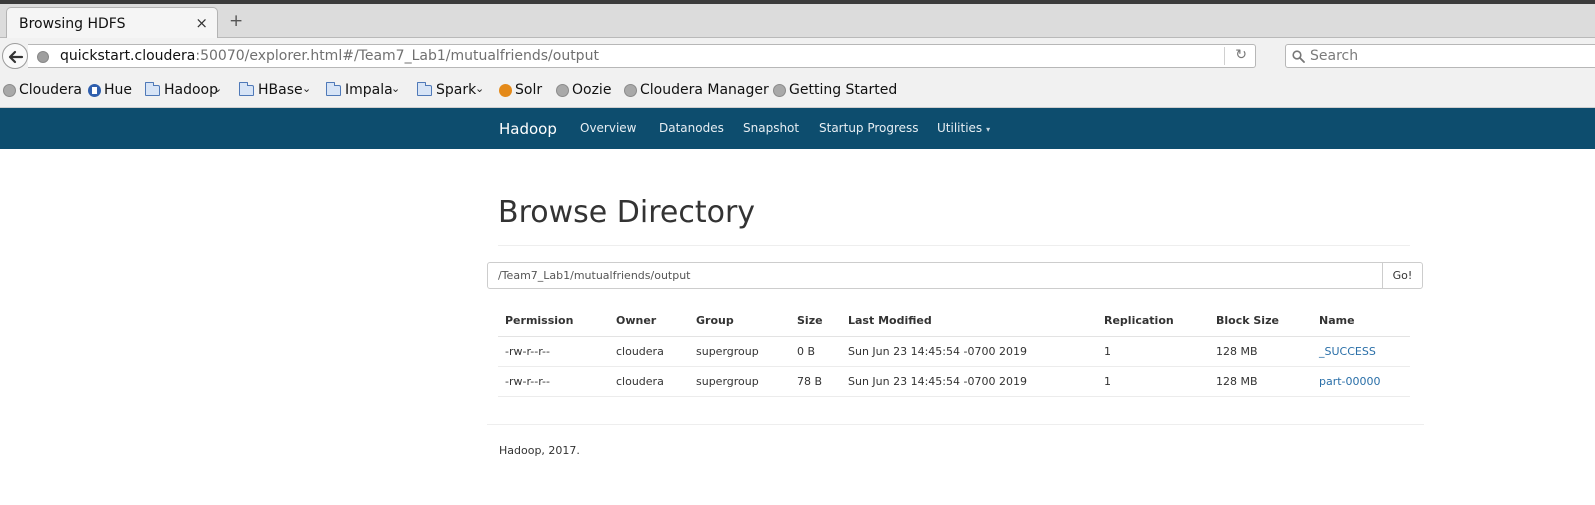 This screenshot has width=1595, height=505. Describe the element at coordinates (815, 381) in the screenshot. I see `cell-size: 78 B` at that location.